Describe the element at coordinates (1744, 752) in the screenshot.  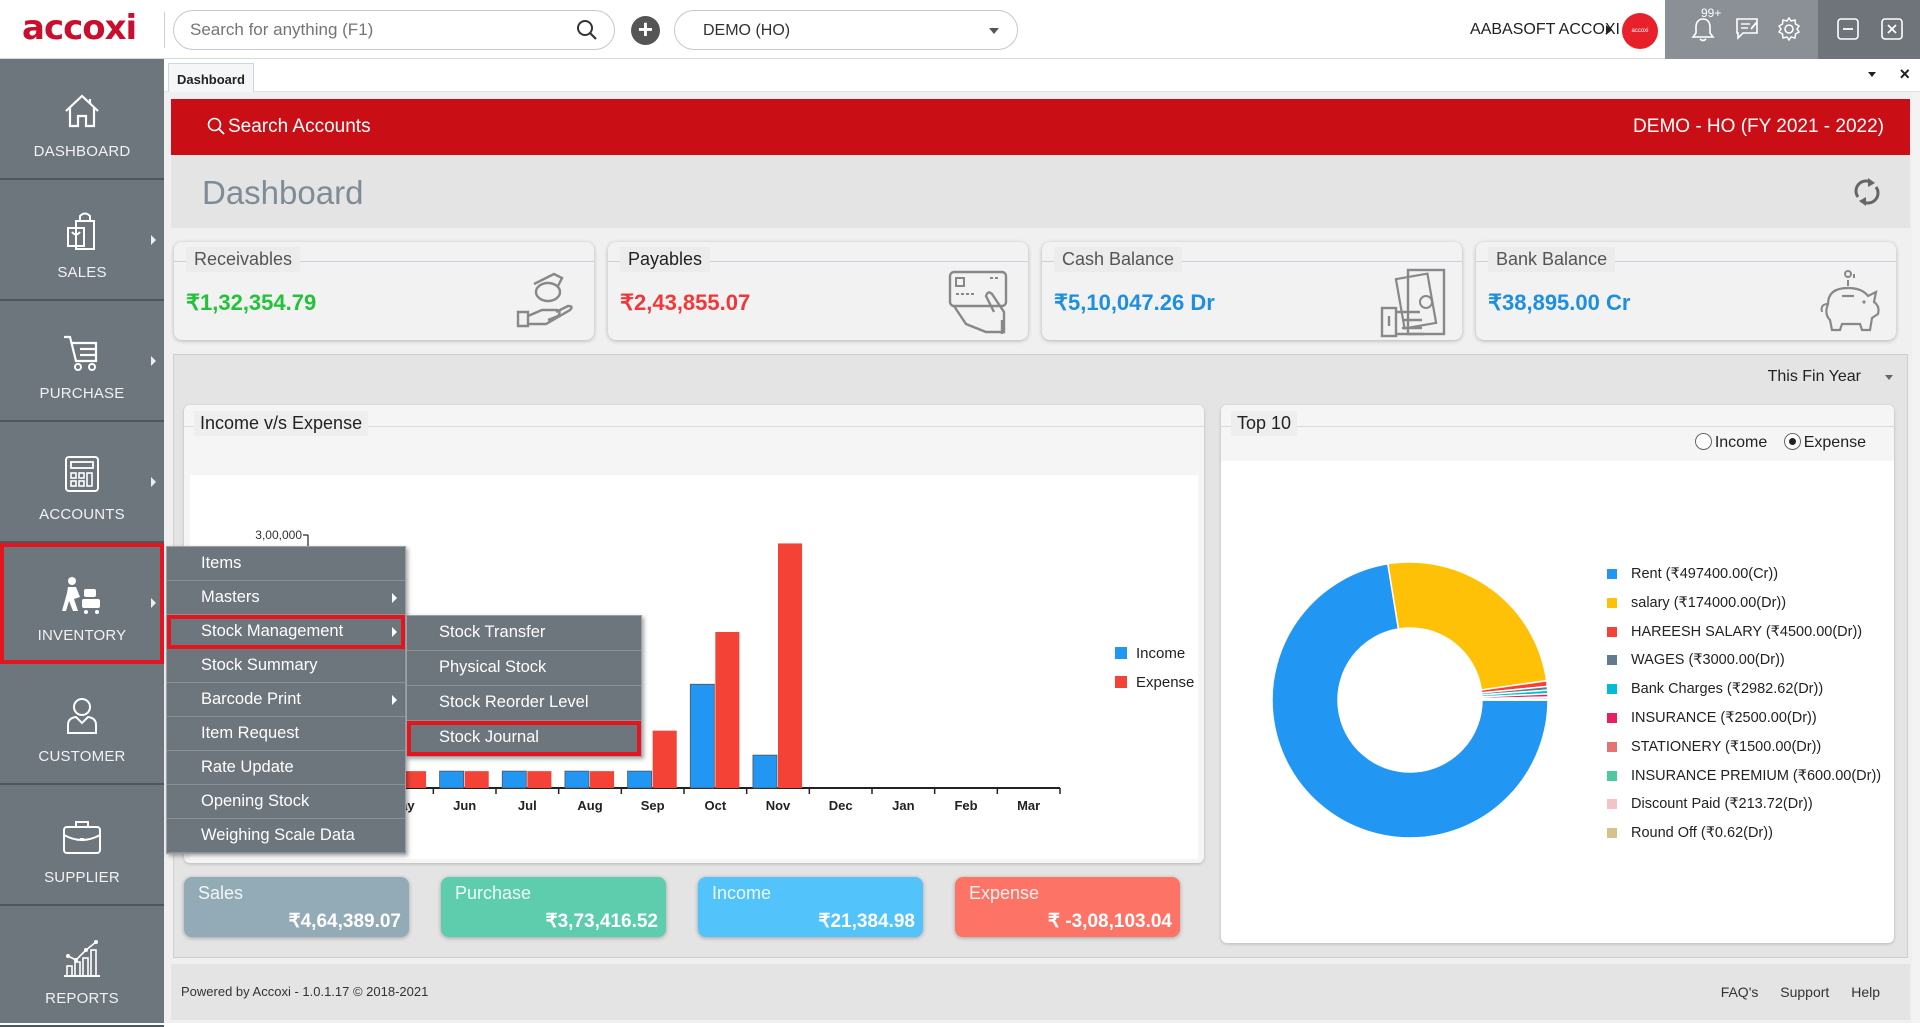
I see `legend-item: STATIONERY (₹1500.00(Dr))` at that location.